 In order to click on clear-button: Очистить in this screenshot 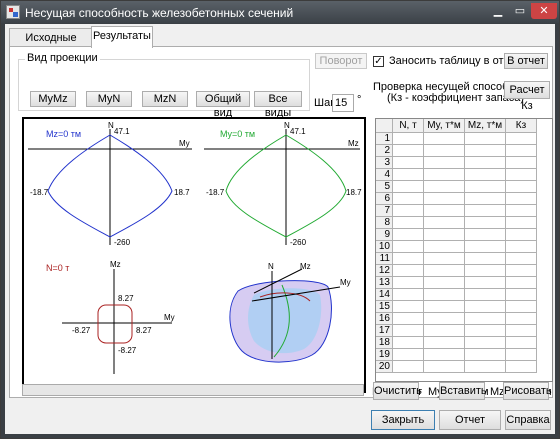, I will do `click(397, 391)`.